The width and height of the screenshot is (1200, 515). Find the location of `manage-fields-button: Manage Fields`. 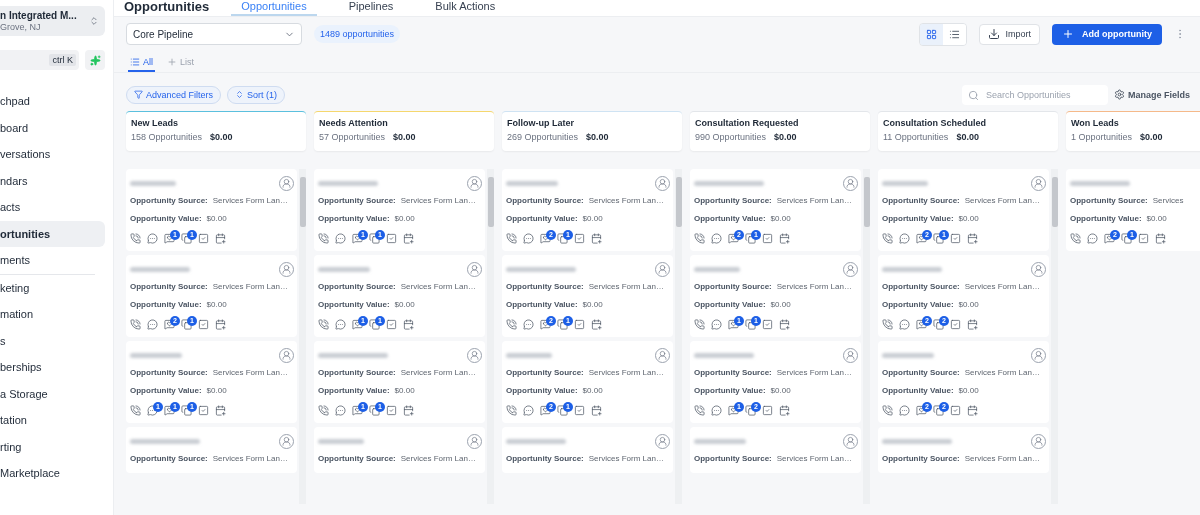

manage-fields-button: Manage Fields is located at coordinates (1152, 94).